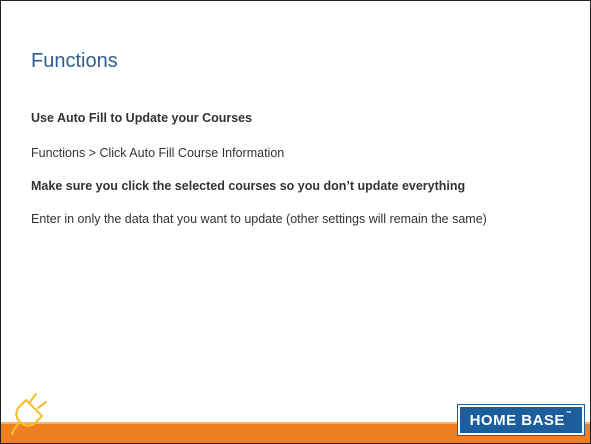  I want to click on heading-use-auto-fill: Use Auto Fill to Update your Courses, so click(142, 118).